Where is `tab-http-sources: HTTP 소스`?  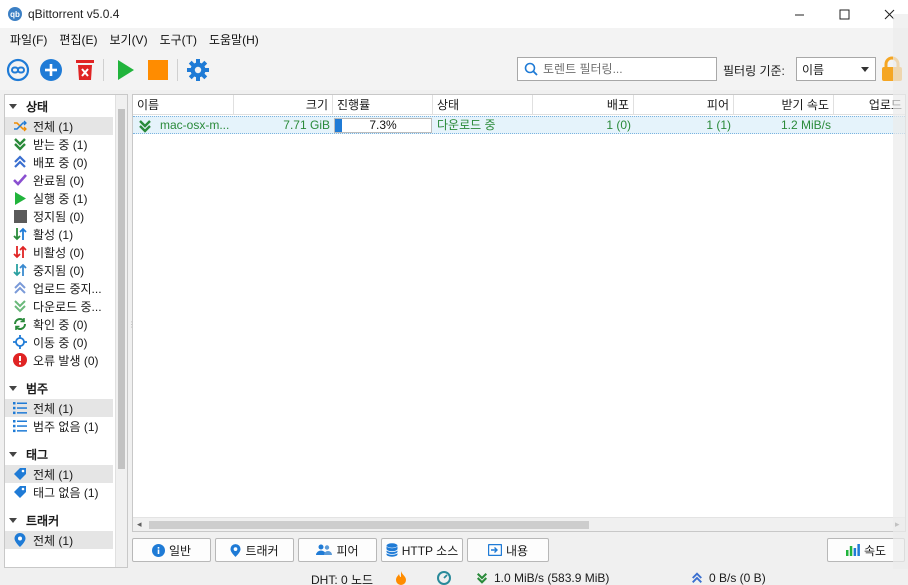 tab-http-sources: HTTP 소스 is located at coordinates (422, 550).